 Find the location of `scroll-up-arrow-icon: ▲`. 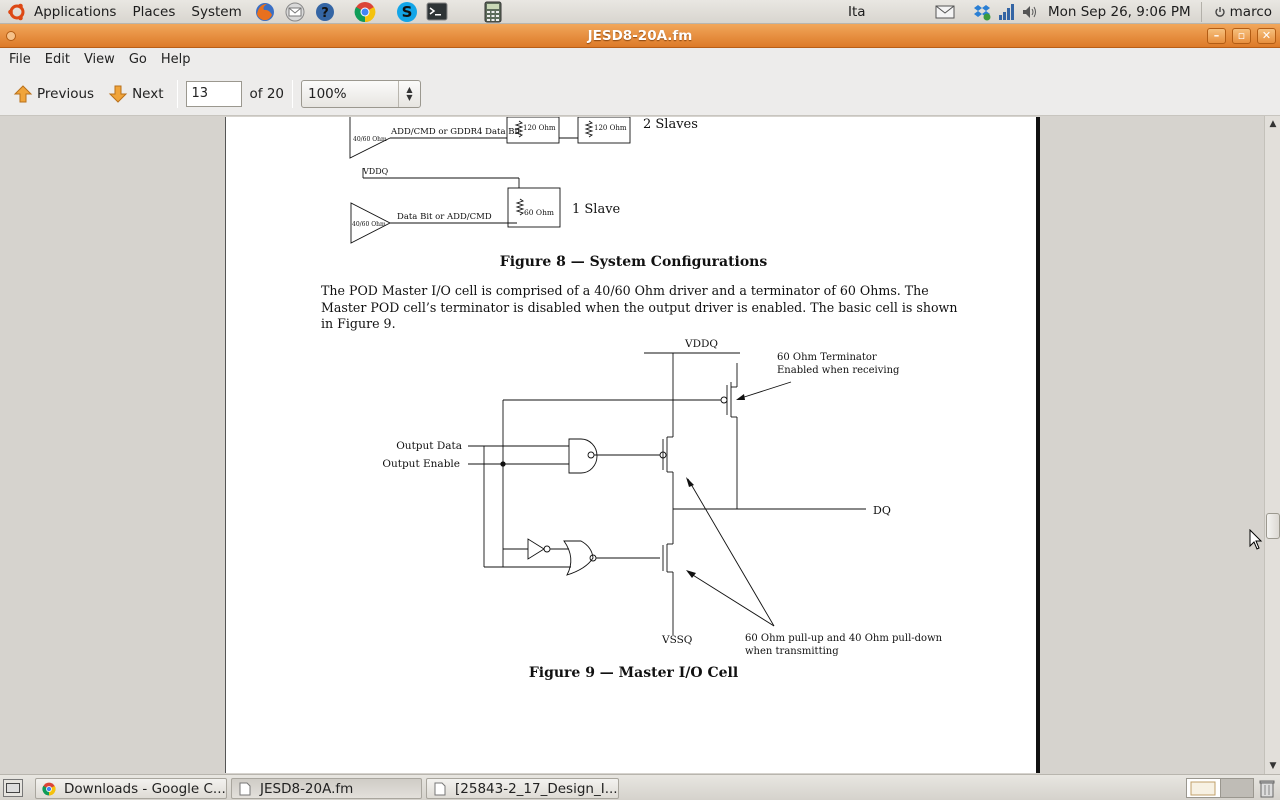

scroll-up-arrow-icon: ▲ is located at coordinates (1273, 124).